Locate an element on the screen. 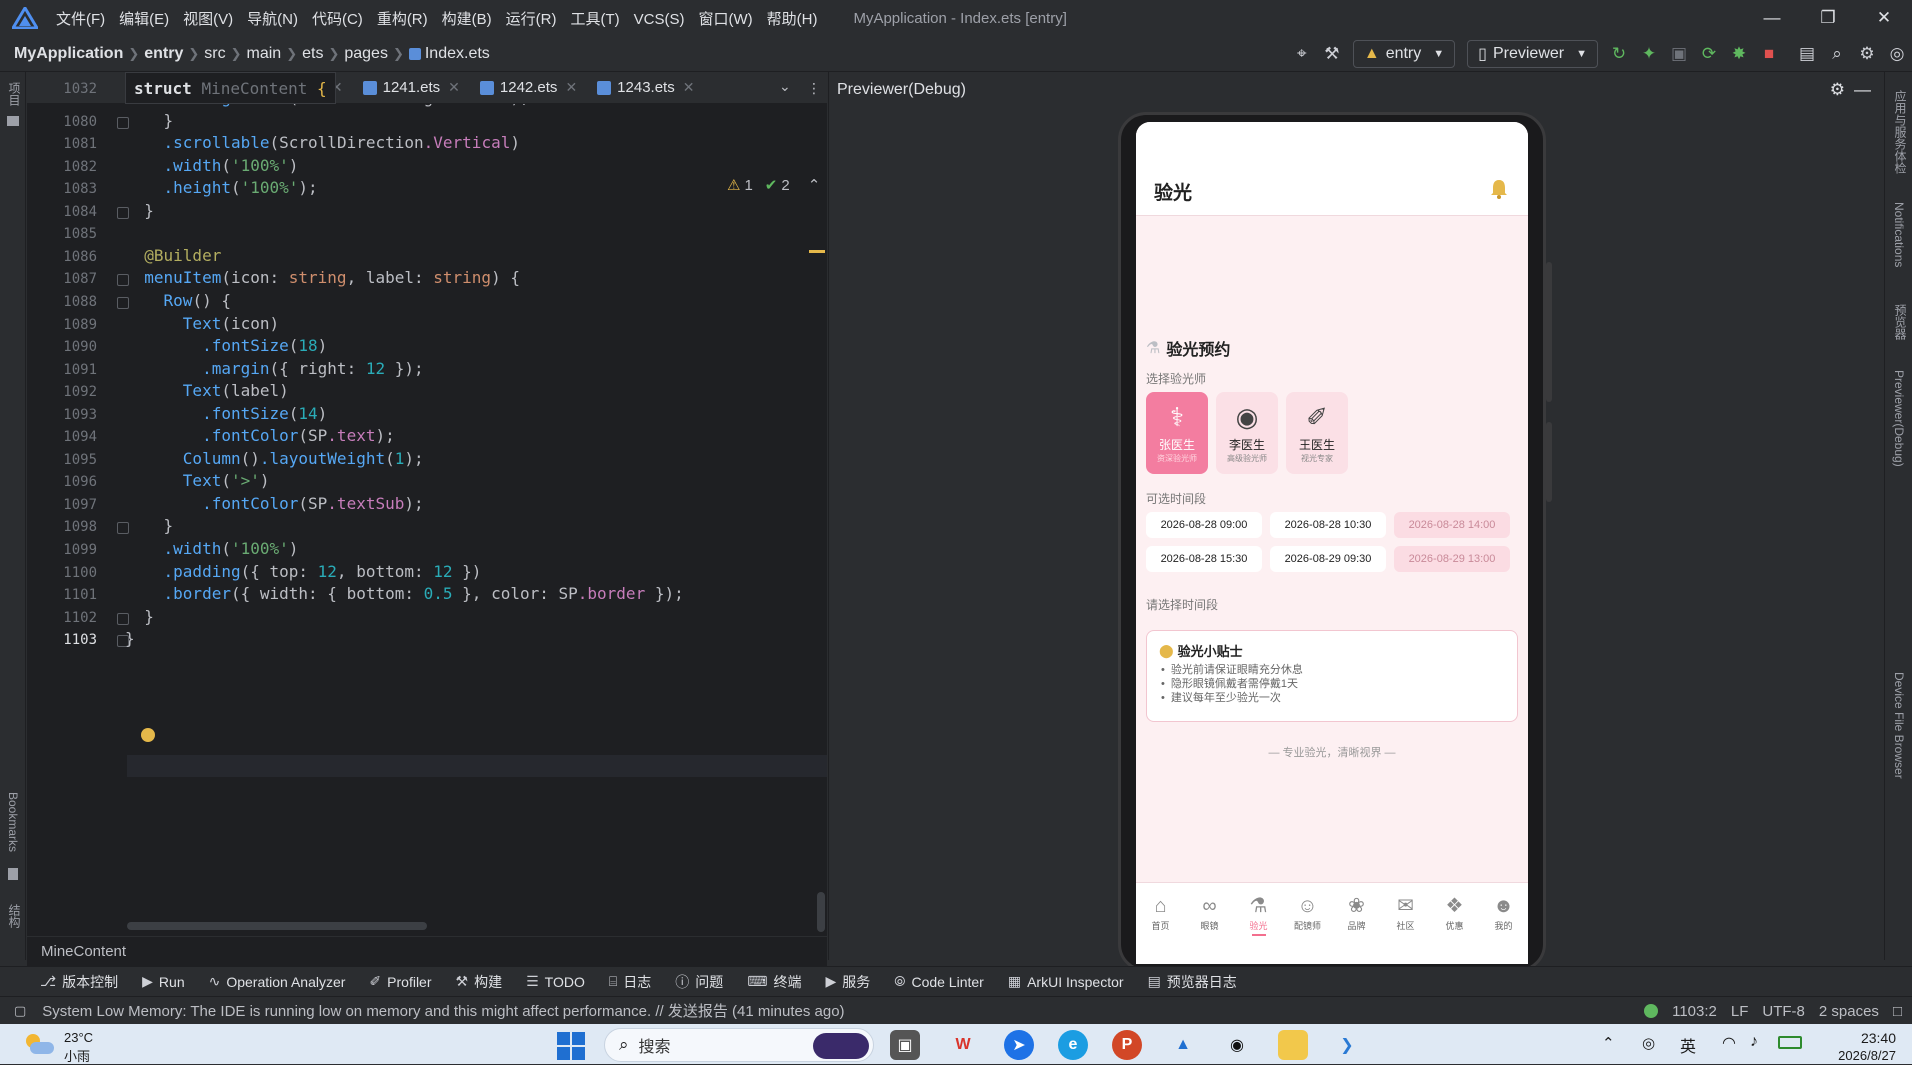 The width and height of the screenshot is (1912, 1065). qq-icon: ◉ is located at coordinates (1237, 1045).